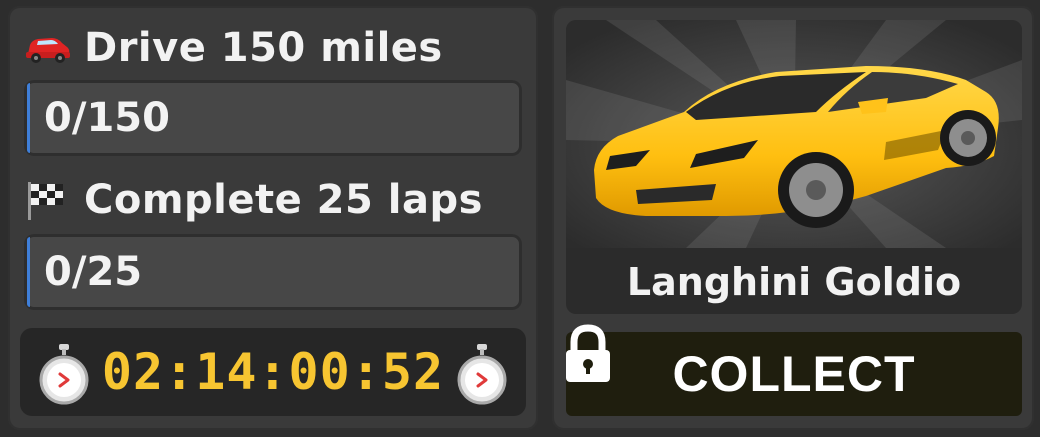 Image resolution: width=1040 pixels, height=437 pixels. I want to click on stopwatch-icon, so click(482, 374).